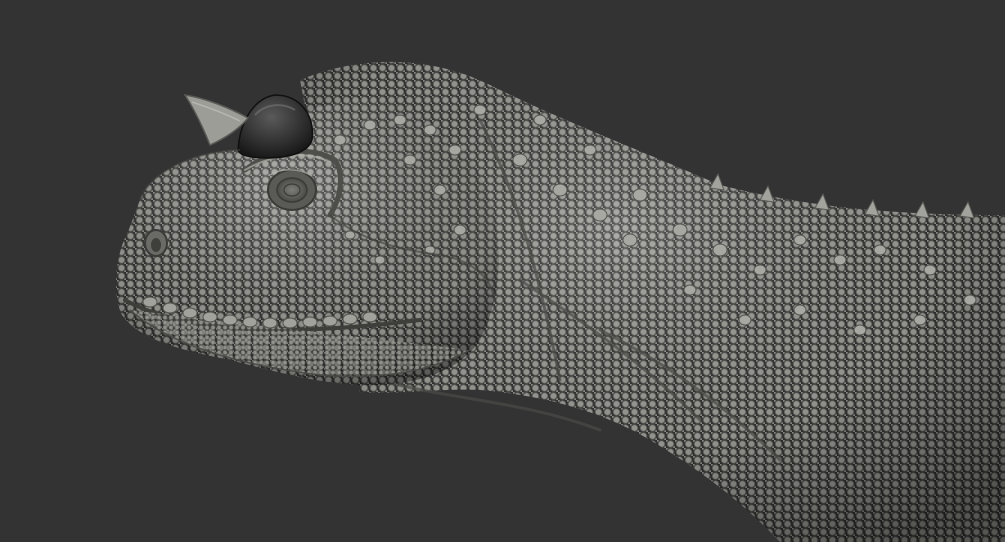 The image size is (1005, 542). Describe the element at coordinates (292, 190) in the screenshot. I see `eye` at that location.